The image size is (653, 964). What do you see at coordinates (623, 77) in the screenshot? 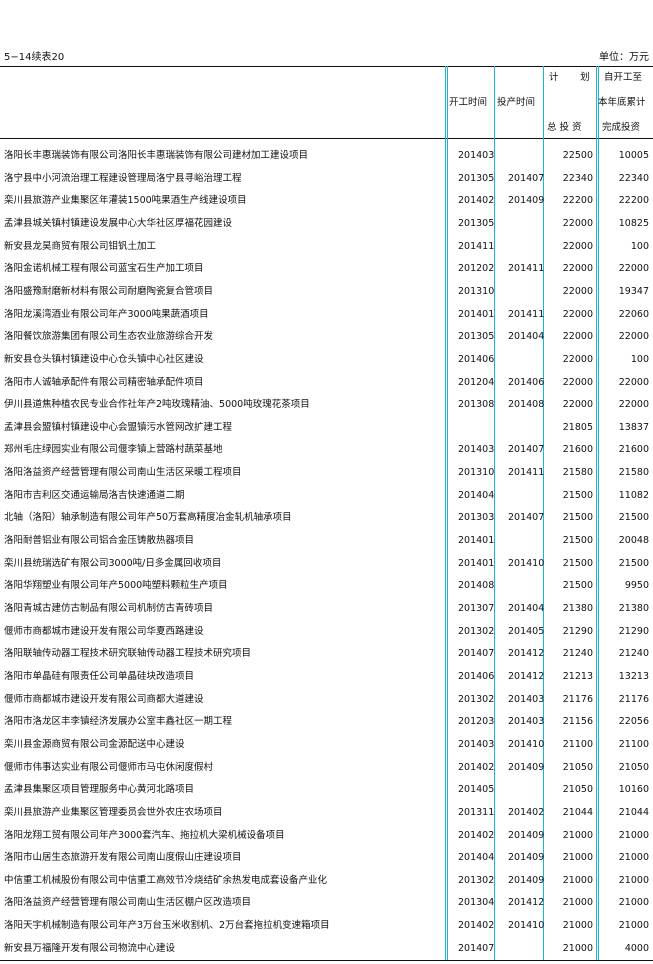
I see `column-header-cumulative-line1: 自开工至` at bounding box center [623, 77].